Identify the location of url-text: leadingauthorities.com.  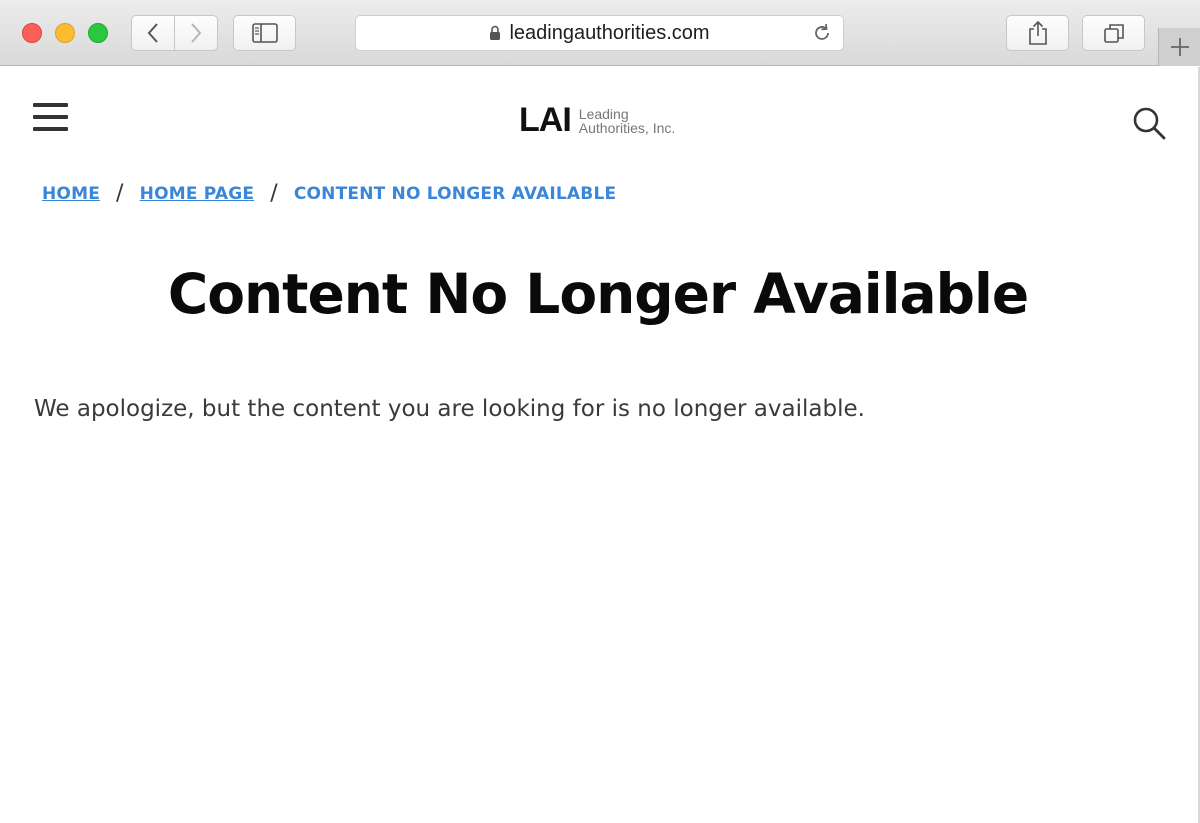
(609, 32).